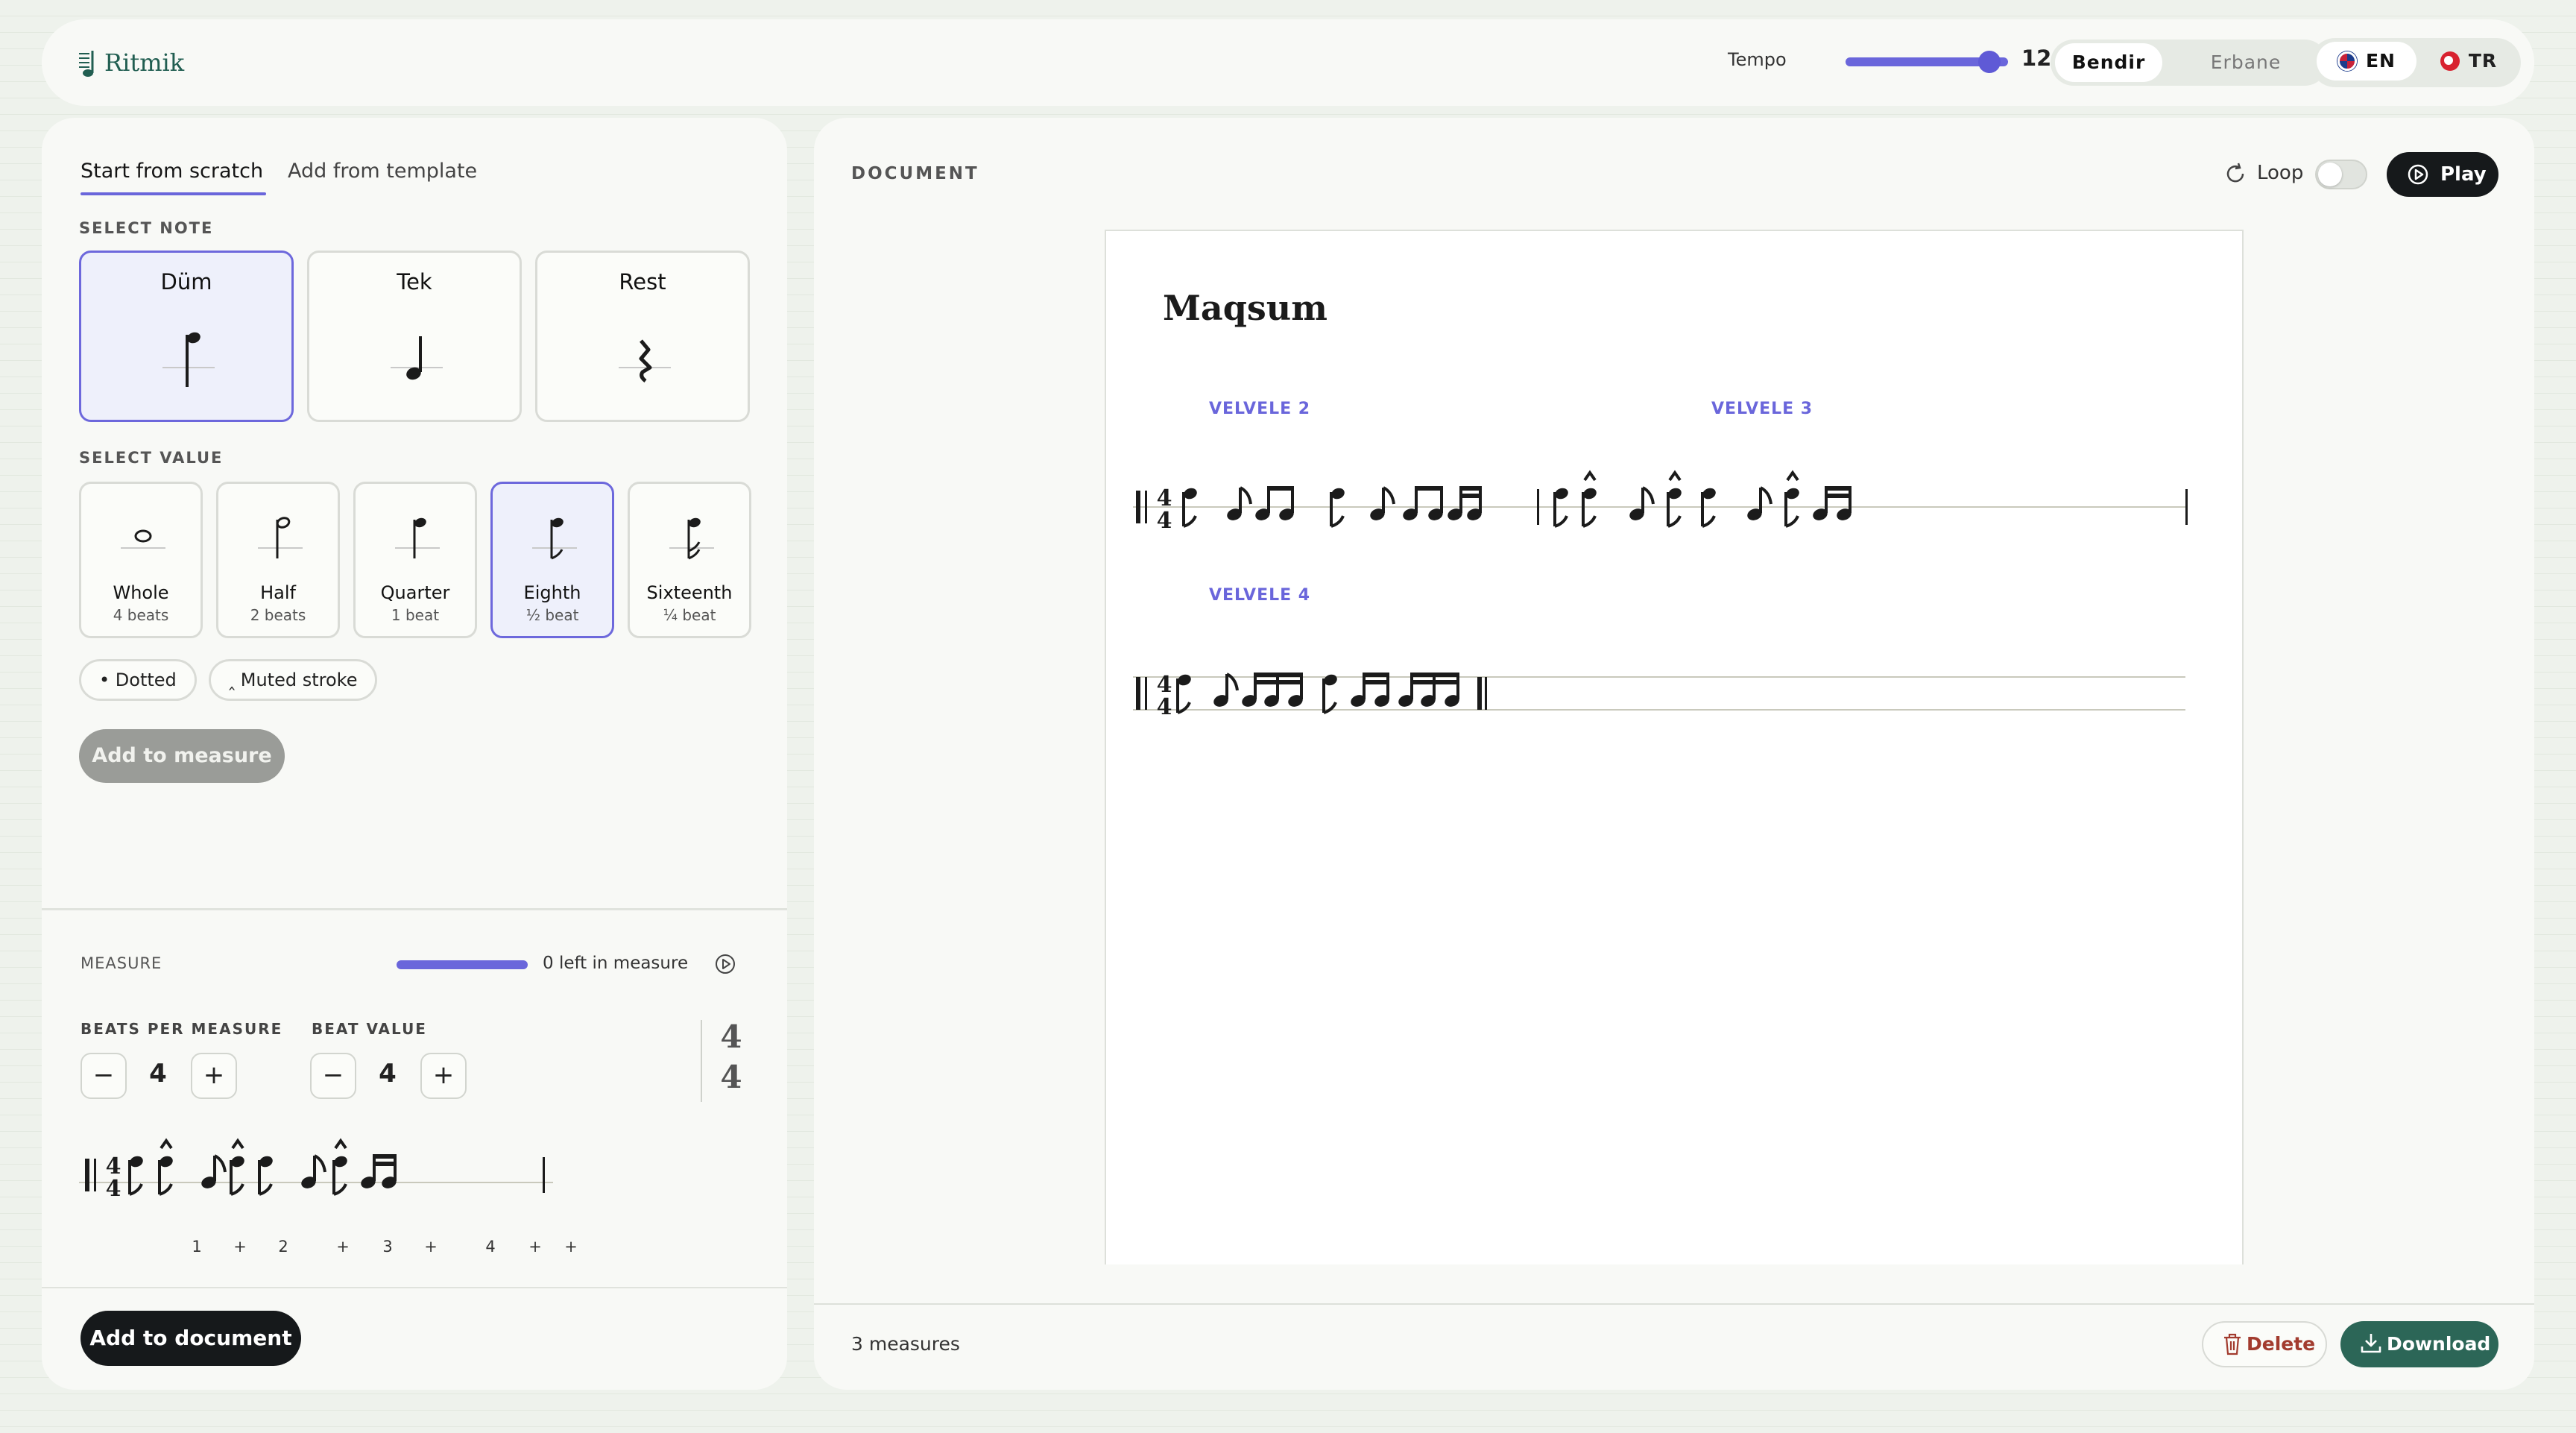  Describe the element at coordinates (689, 592) in the screenshot. I see `value-card-sixteenth-name: Sixteenth` at that location.